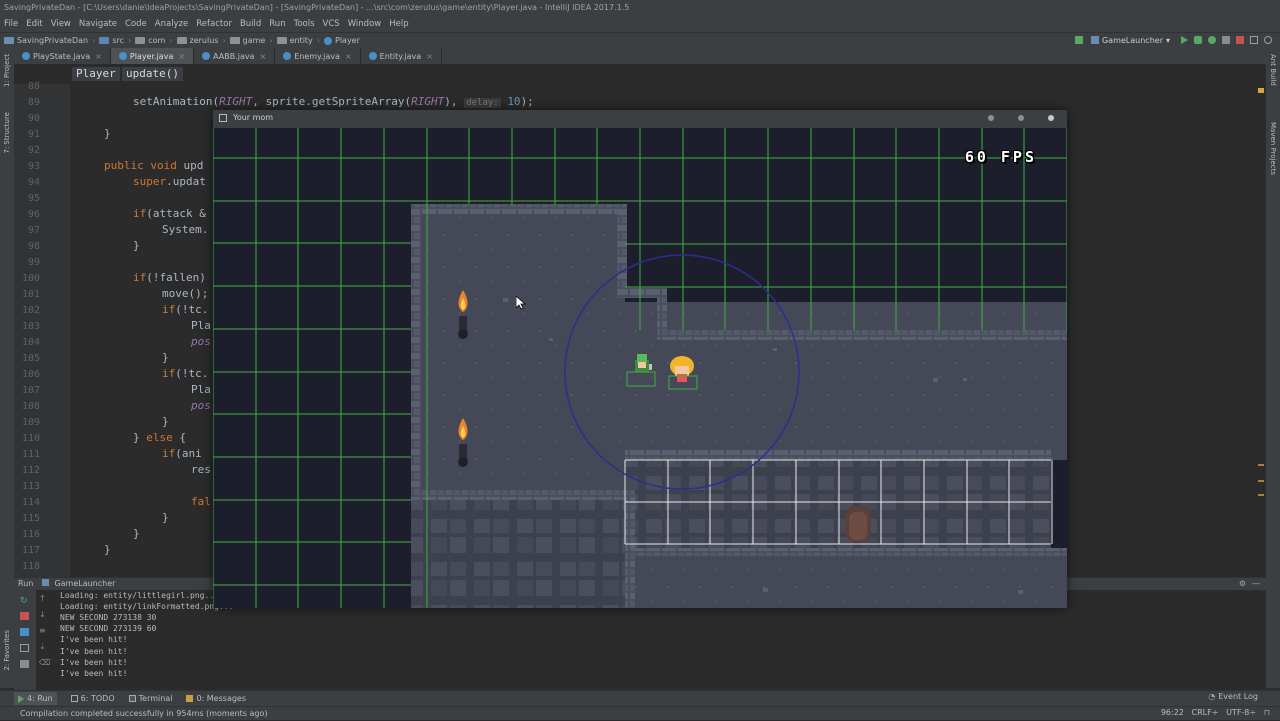 The width and height of the screenshot is (1280, 721). What do you see at coordinates (1254, 40) in the screenshot?
I see `project-structure-icon` at bounding box center [1254, 40].